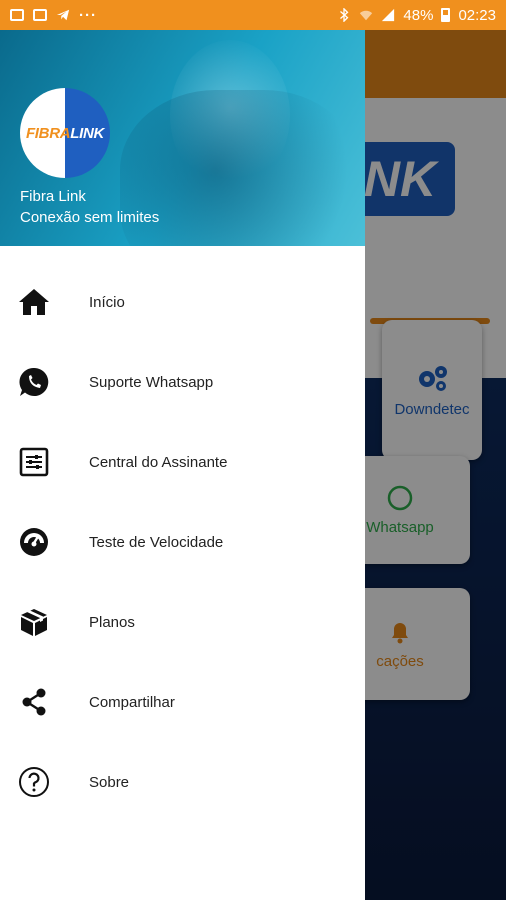 This screenshot has width=506, height=900. Describe the element at coordinates (107, 302) in the screenshot. I see `menu-item-label: Início` at that location.